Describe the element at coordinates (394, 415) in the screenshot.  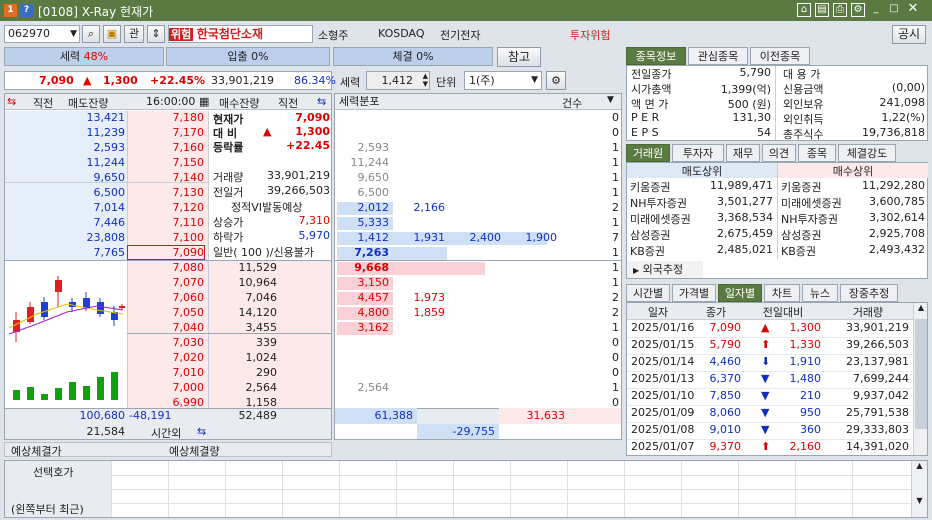
I see `power-buy-total: 61,388` at that location.